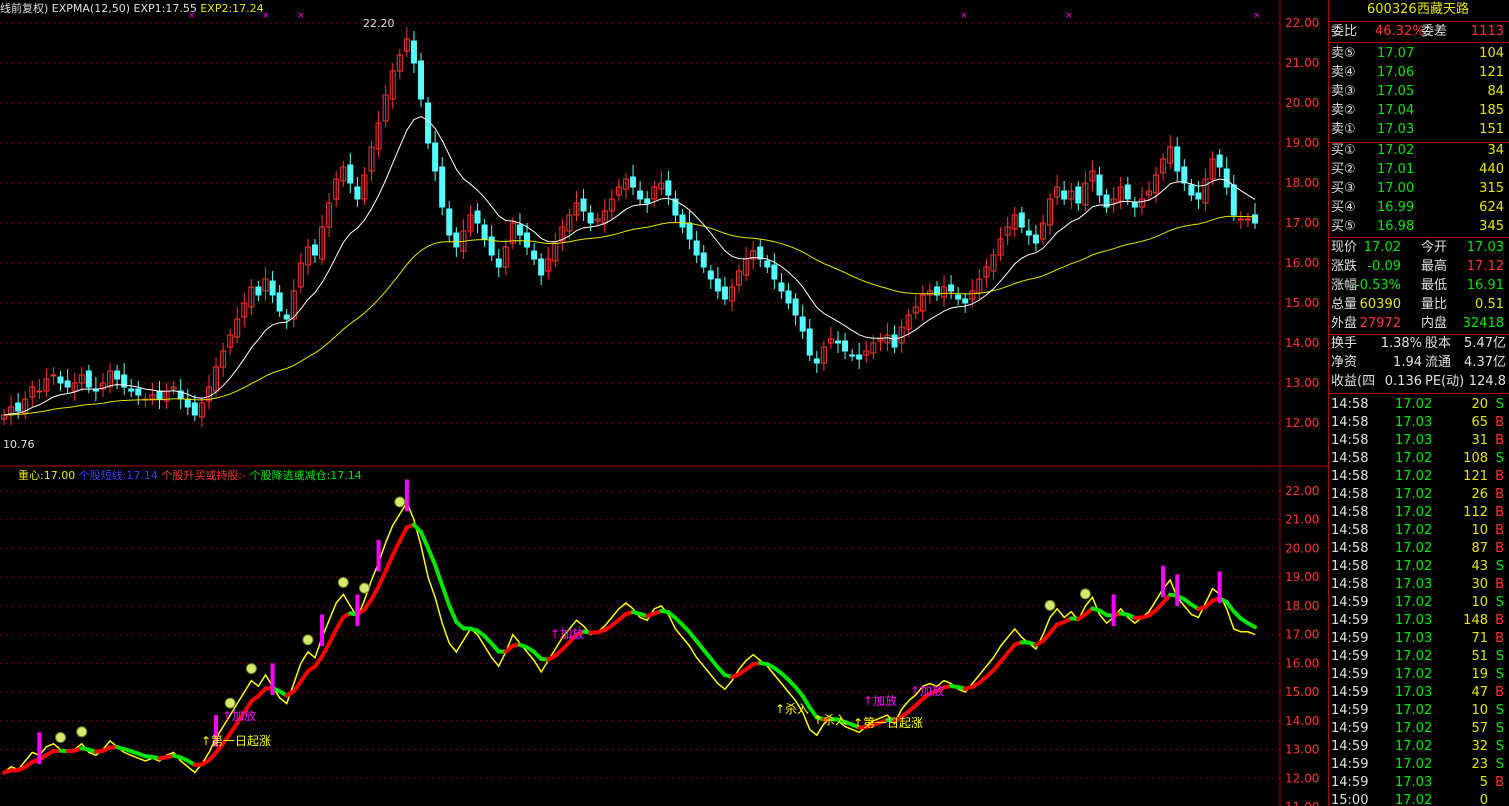 This screenshot has height=806, width=1509. What do you see at coordinates (24, 8) in the screenshot?
I see `adjust-mode: 线前复权)` at bounding box center [24, 8].